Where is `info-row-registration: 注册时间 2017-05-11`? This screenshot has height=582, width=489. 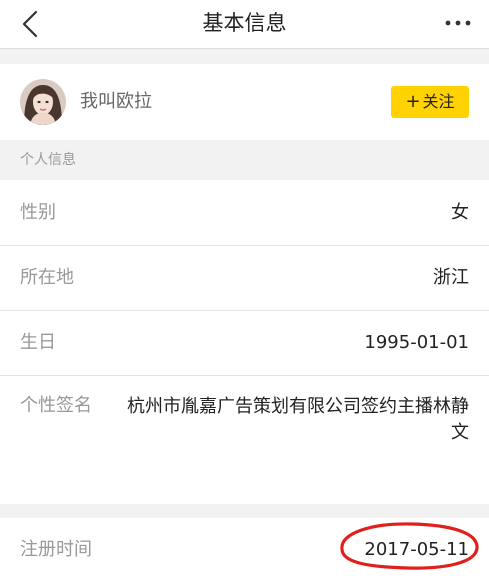 info-row-registration: 注册时间 2017-05-11 is located at coordinates (244, 550).